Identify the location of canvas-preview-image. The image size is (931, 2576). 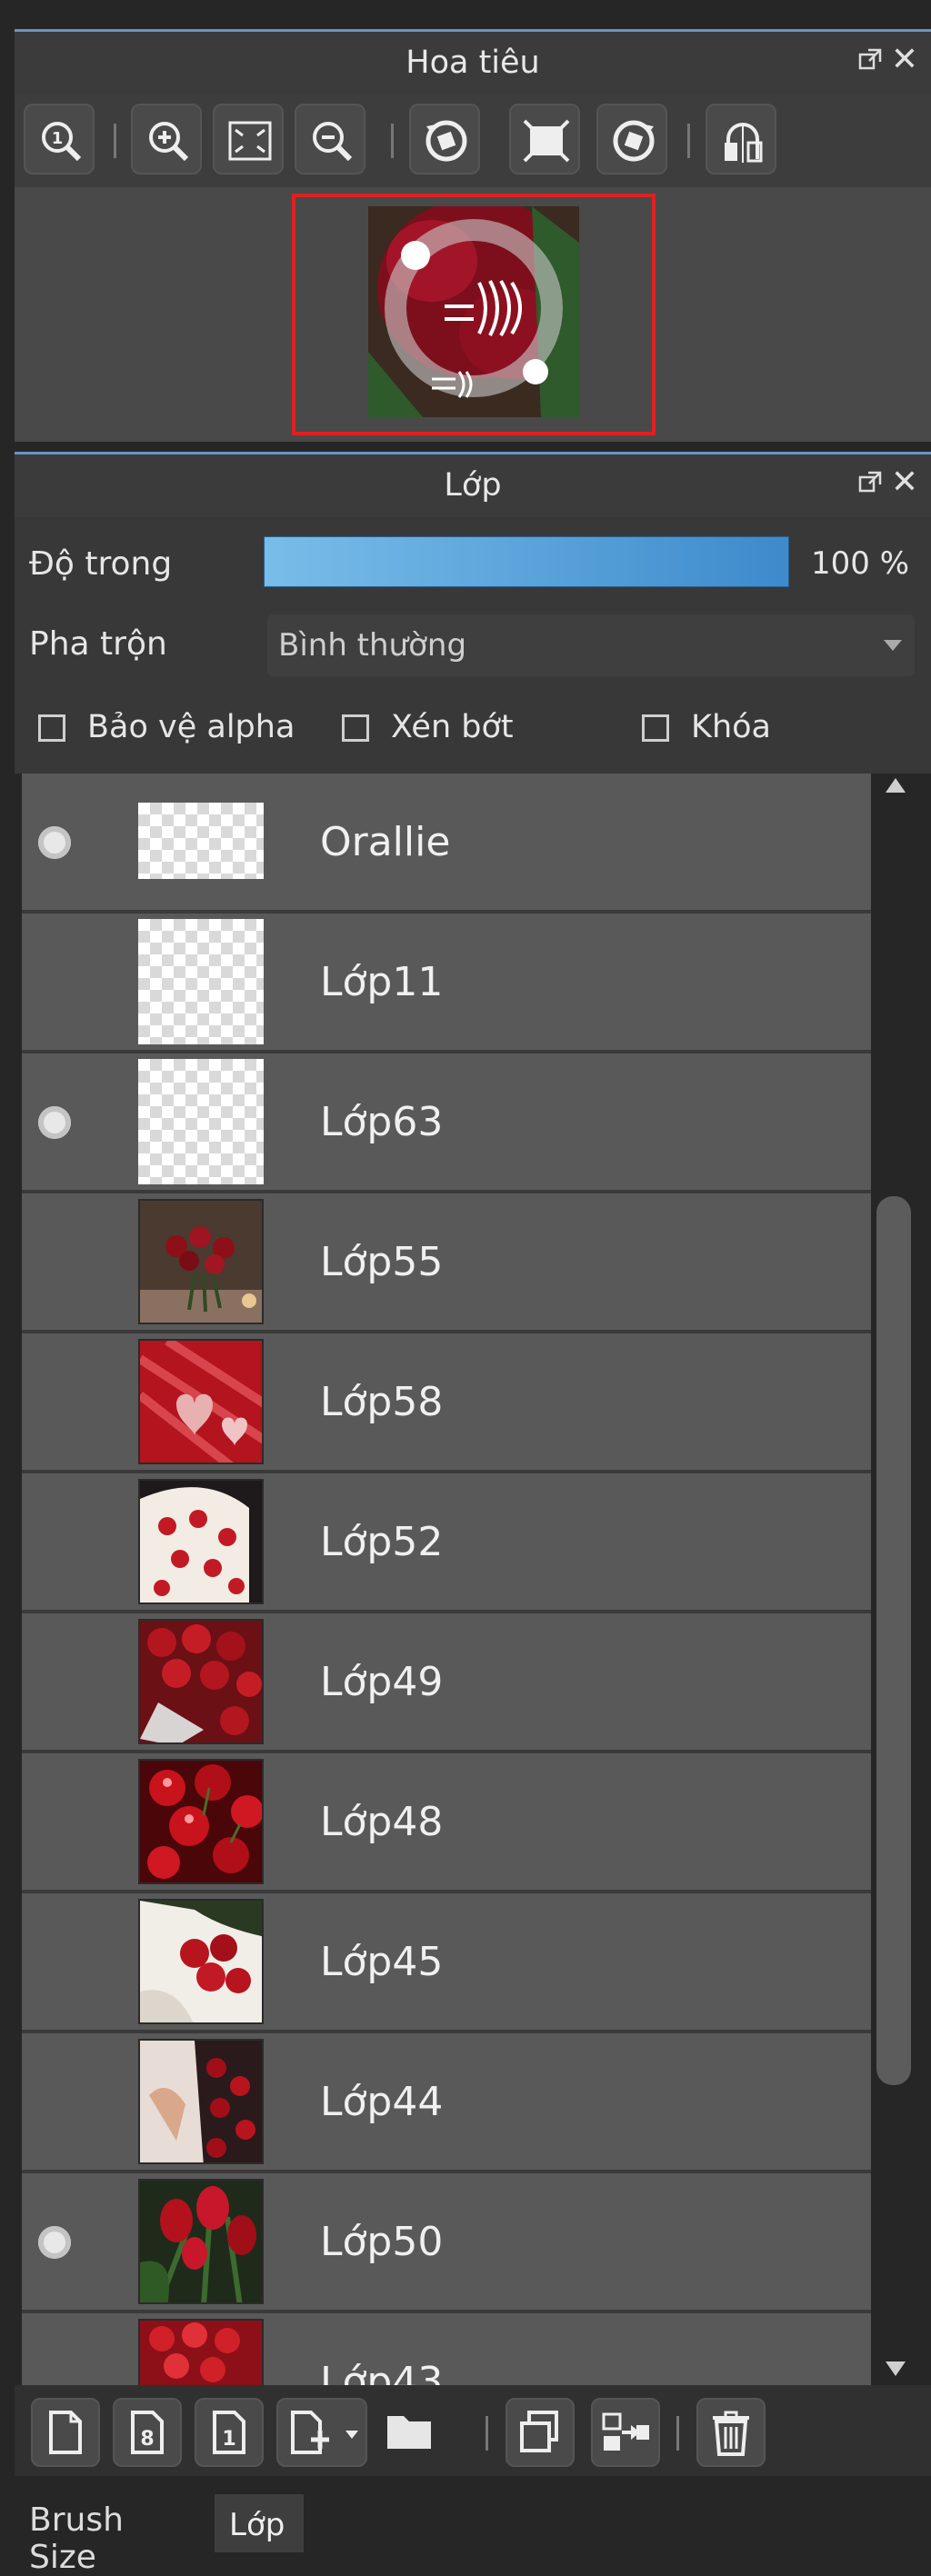
(473, 311).